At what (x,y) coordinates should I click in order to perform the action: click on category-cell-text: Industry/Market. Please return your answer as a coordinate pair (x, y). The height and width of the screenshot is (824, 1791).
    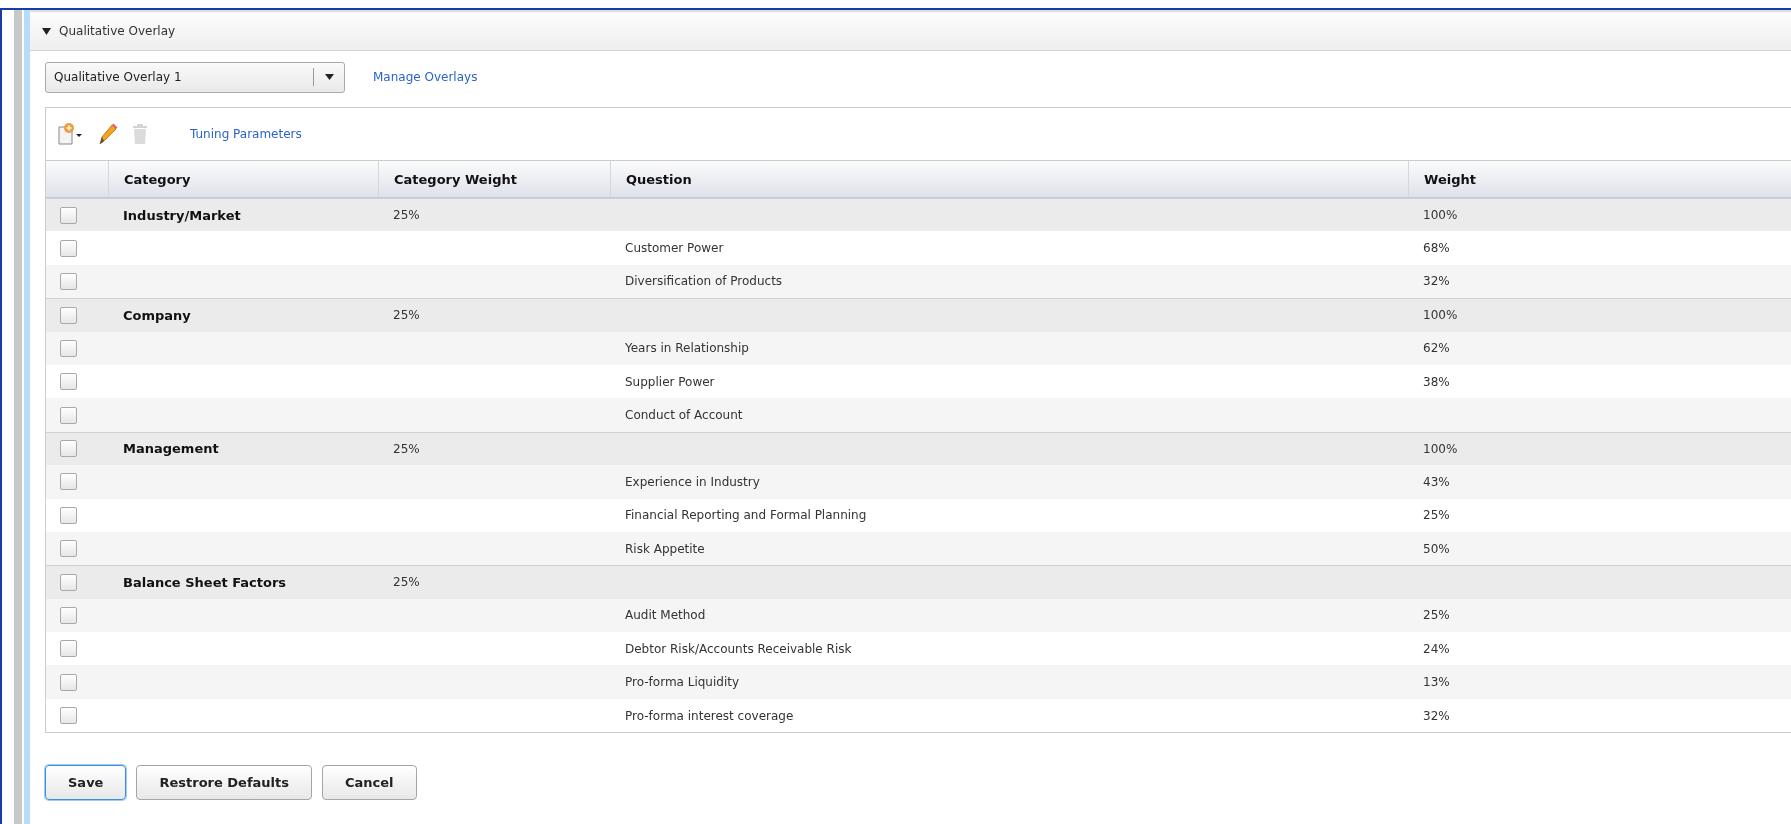
    Looking at the image, I should click on (182, 215).